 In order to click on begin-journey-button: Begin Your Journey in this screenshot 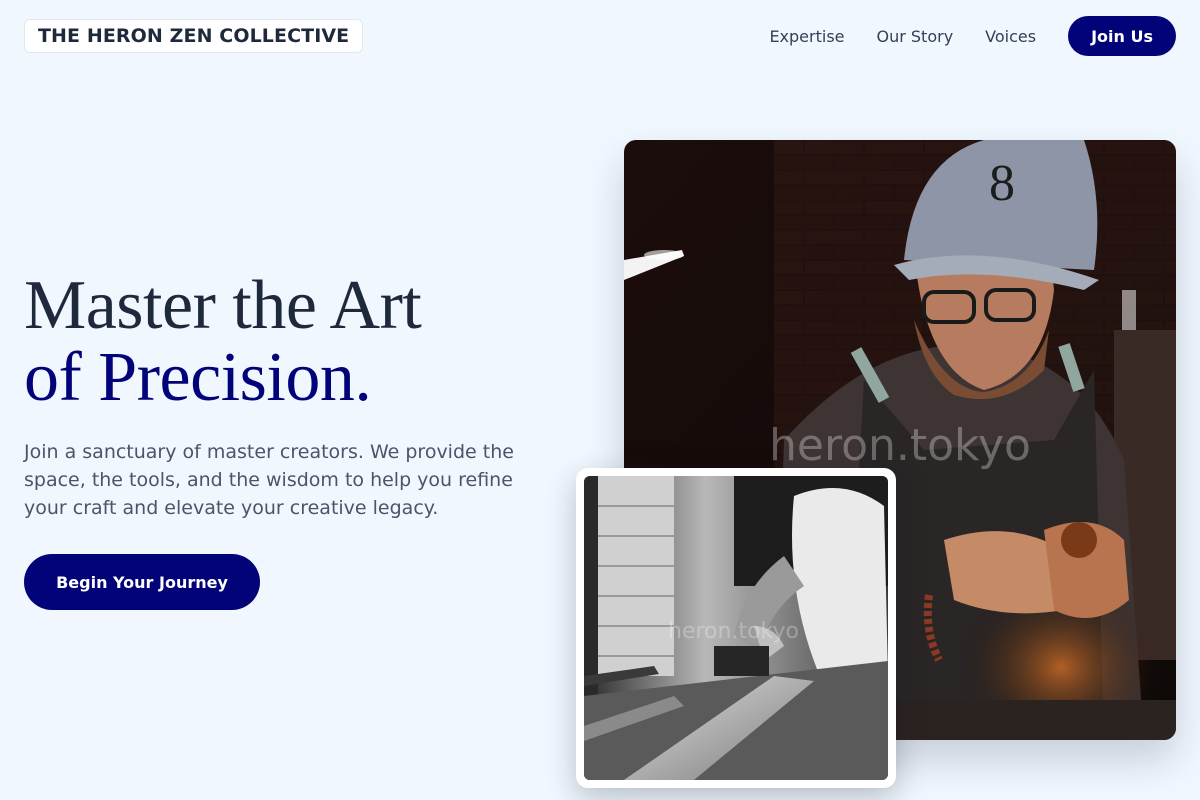, I will do `click(142, 582)`.